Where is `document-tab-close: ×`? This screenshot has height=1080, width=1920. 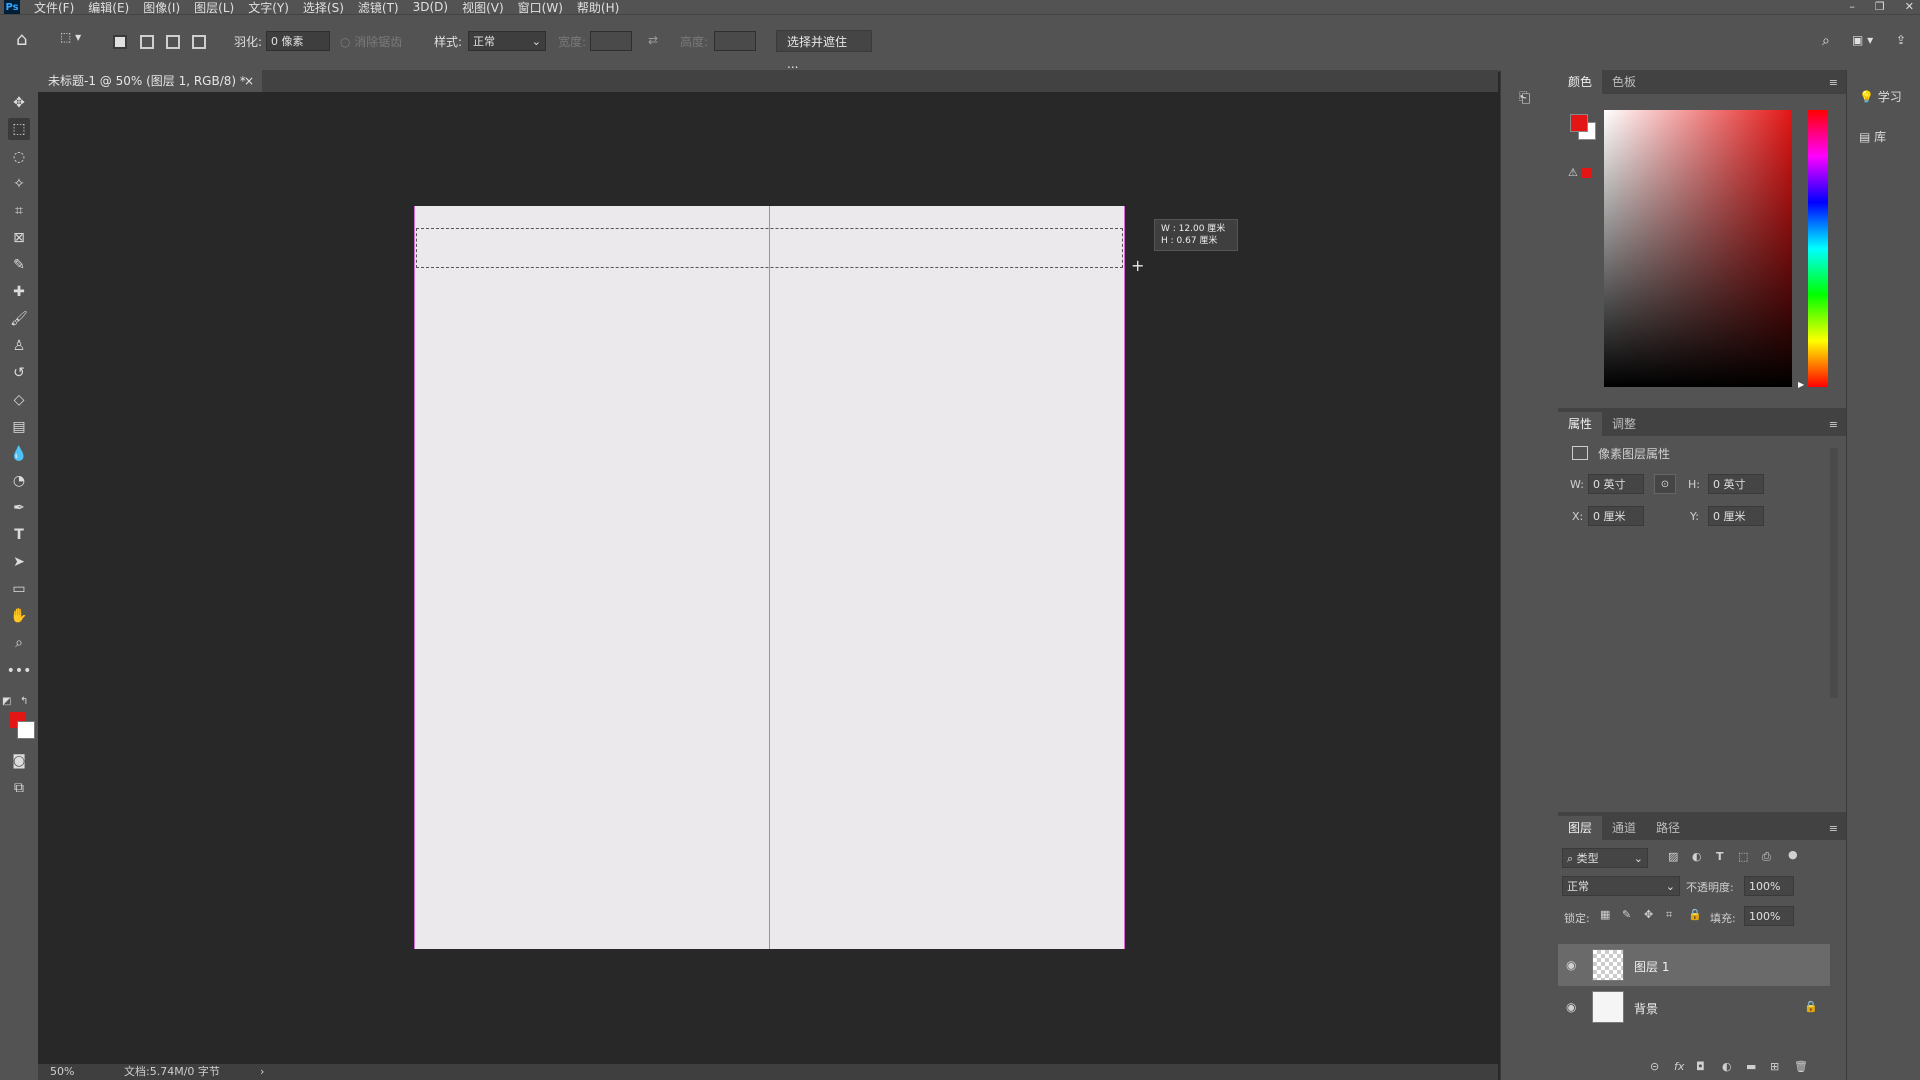 document-tab-close: × is located at coordinates (249, 81).